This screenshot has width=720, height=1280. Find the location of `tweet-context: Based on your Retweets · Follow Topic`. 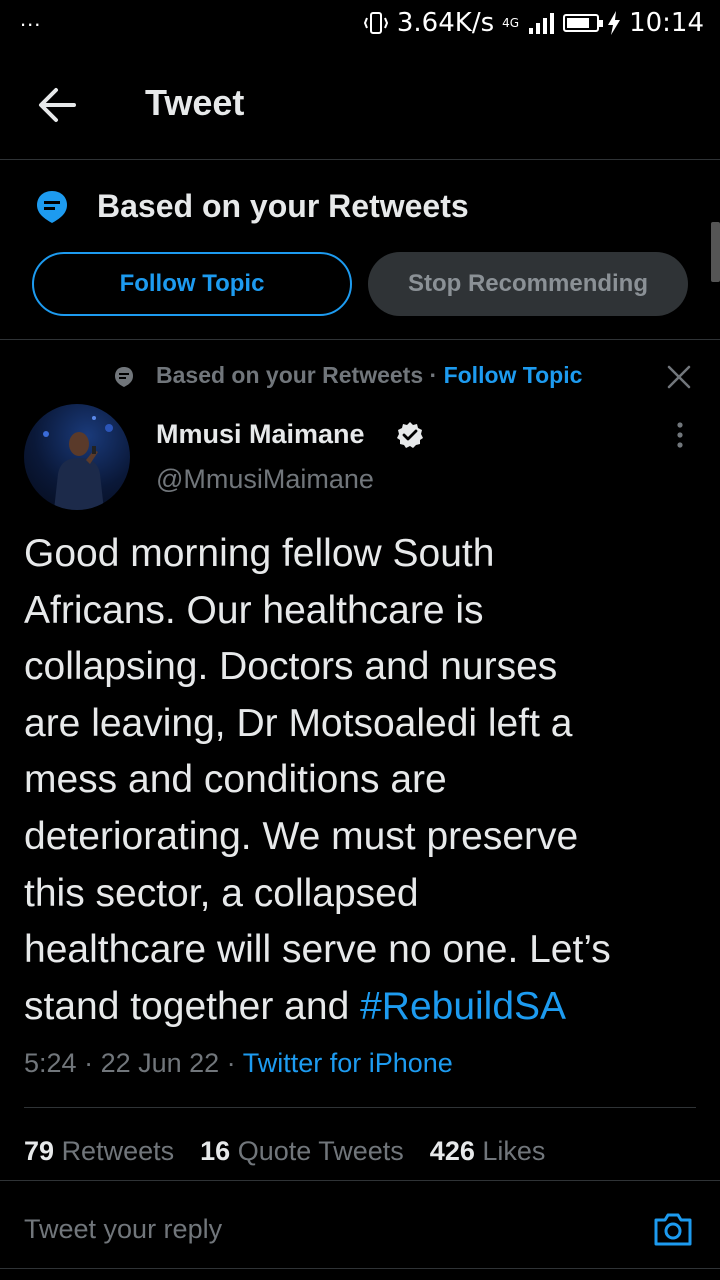

tweet-context: Based on your Retweets · Follow Topic is located at coordinates (369, 375).